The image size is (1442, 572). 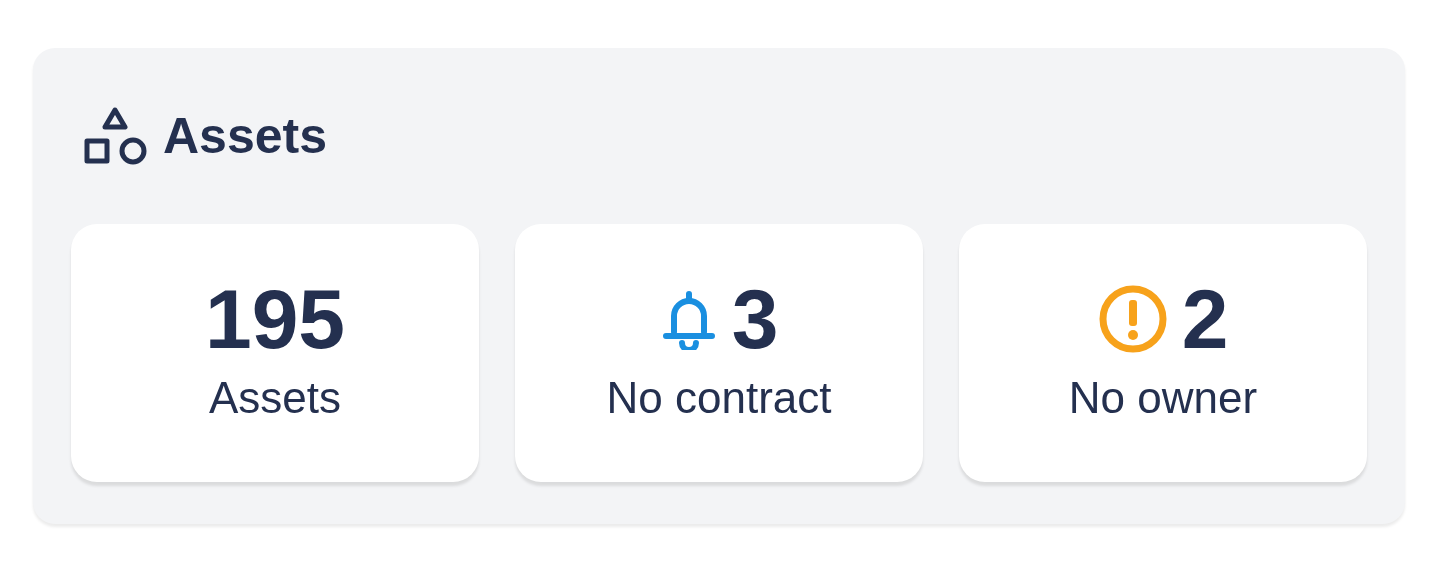 What do you see at coordinates (1163, 398) in the screenshot?
I see `stat-label: No owner` at bounding box center [1163, 398].